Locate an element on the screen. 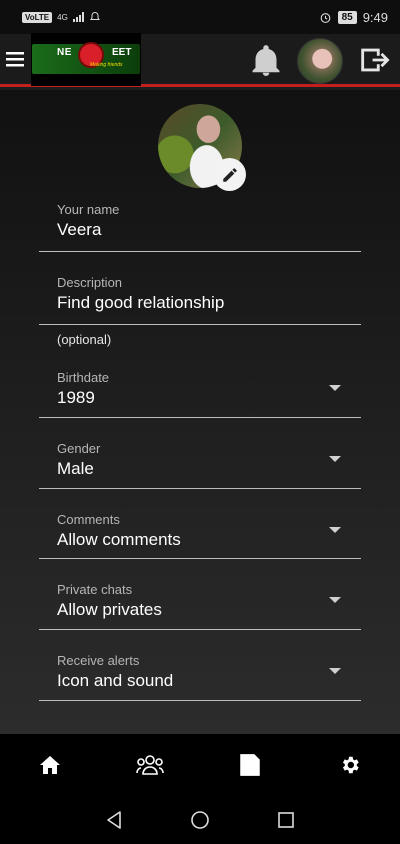  notifications-button is located at coordinates (266, 63).